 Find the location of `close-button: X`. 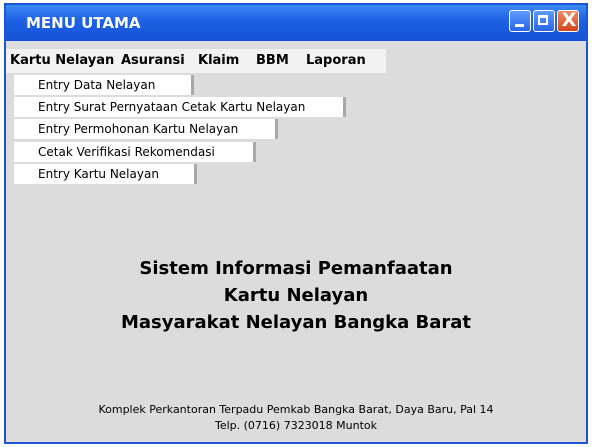

close-button: X is located at coordinates (568, 21).